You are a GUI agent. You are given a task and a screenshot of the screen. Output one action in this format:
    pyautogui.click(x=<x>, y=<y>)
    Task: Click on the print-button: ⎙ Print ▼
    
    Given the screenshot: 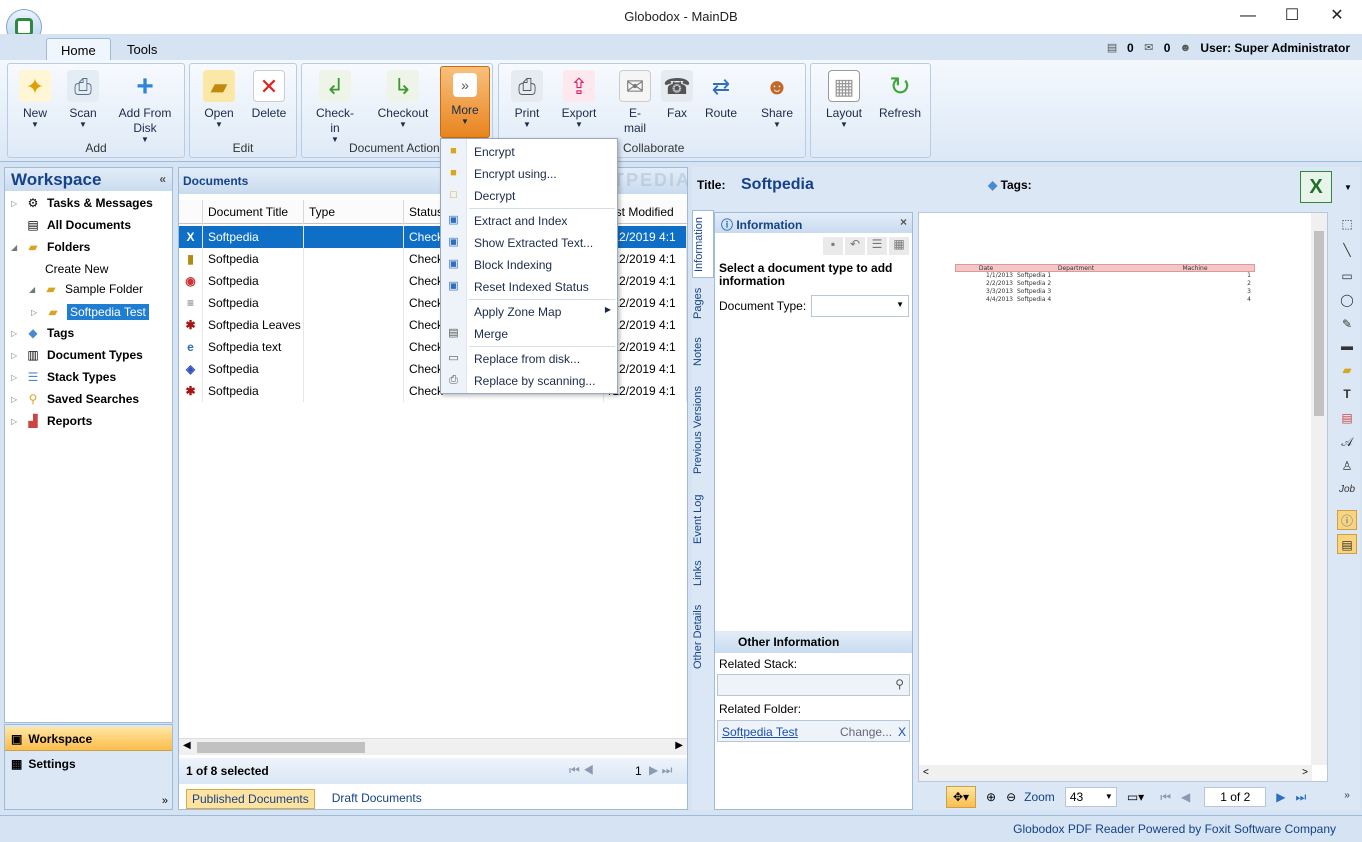 What is the action you would take?
    pyautogui.click(x=527, y=97)
    